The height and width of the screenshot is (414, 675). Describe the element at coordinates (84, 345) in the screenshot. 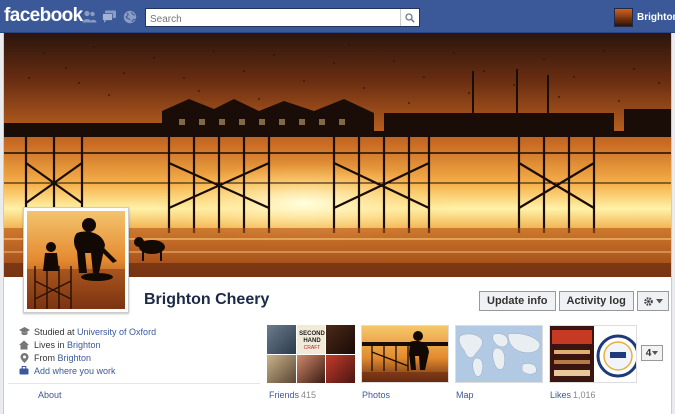

I see `current-city-link: Brighton` at that location.